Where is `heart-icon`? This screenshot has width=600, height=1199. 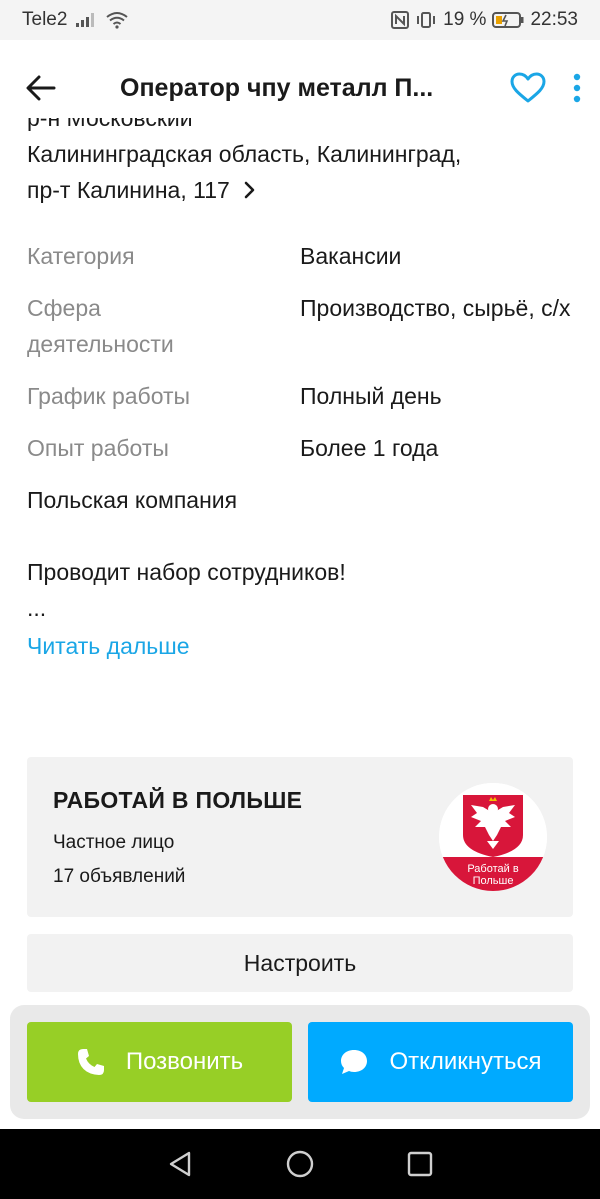
heart-icon is located at coordinates (528, 87).